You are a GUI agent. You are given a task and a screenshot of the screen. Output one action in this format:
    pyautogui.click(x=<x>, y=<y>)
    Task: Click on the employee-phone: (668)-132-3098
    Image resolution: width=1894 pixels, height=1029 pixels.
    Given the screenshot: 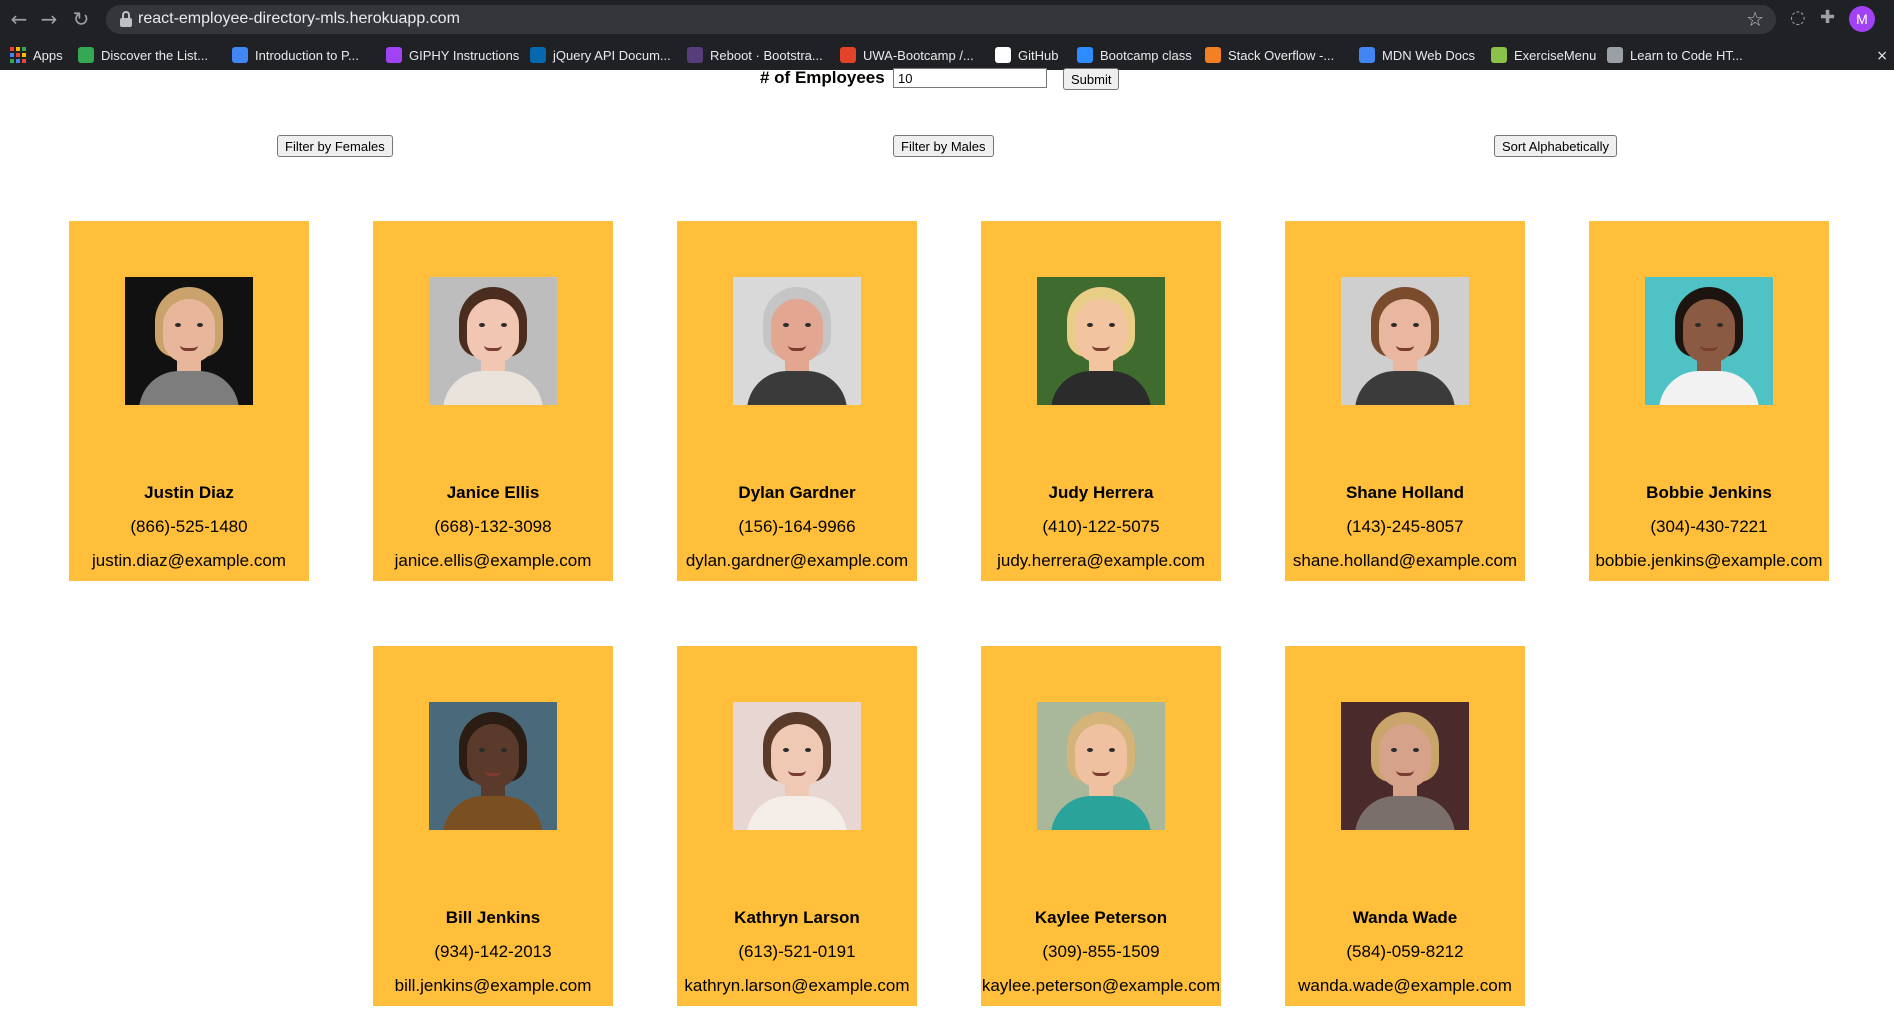 What is the action you would take?
    pyautogui.click(x=493, y=526)
    